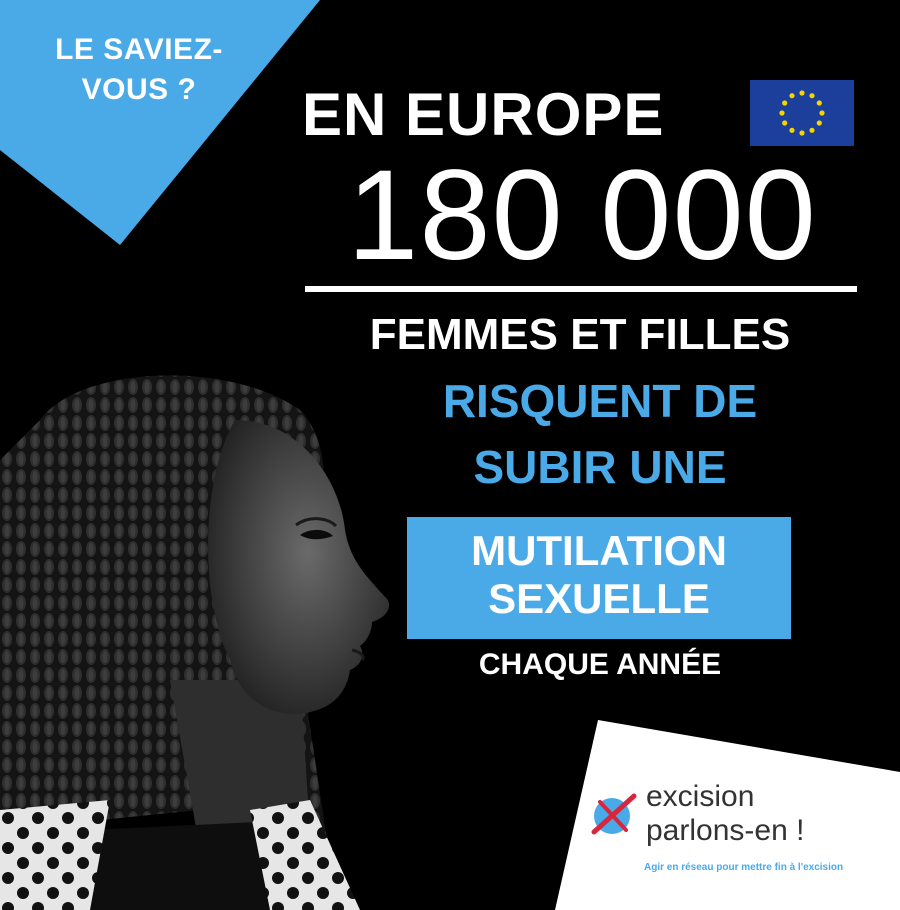  Describe the element at coordinates (582, 215) in the screenshot. I see `headline-number: 180 000` at that location.